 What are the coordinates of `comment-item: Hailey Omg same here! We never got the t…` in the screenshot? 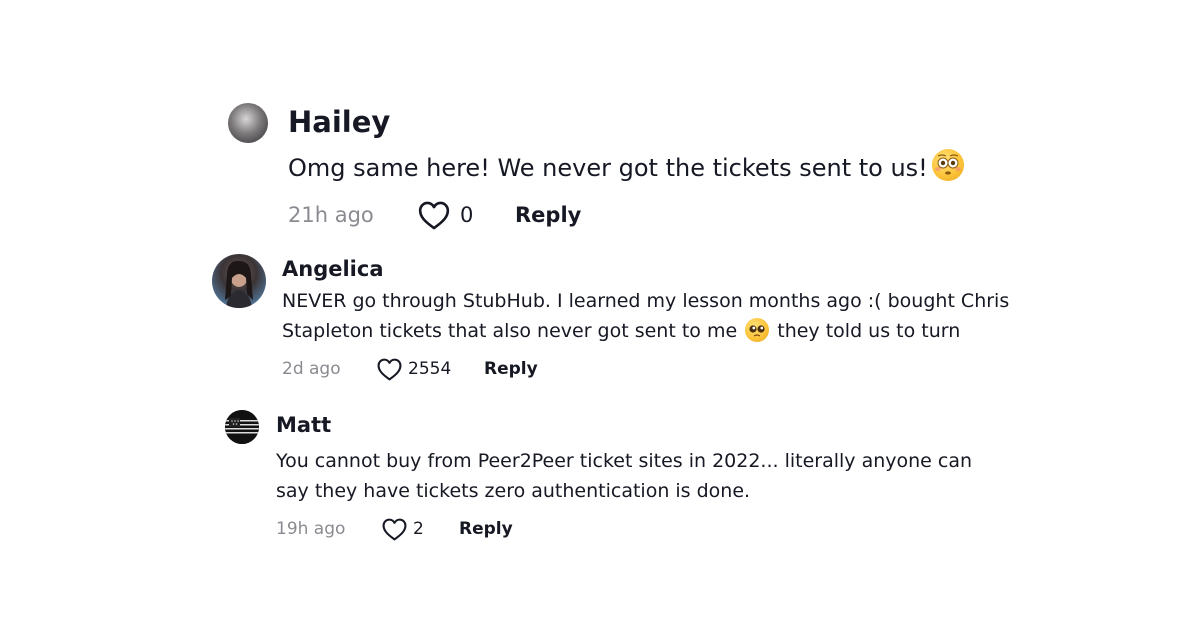 It's located at (596, 166).